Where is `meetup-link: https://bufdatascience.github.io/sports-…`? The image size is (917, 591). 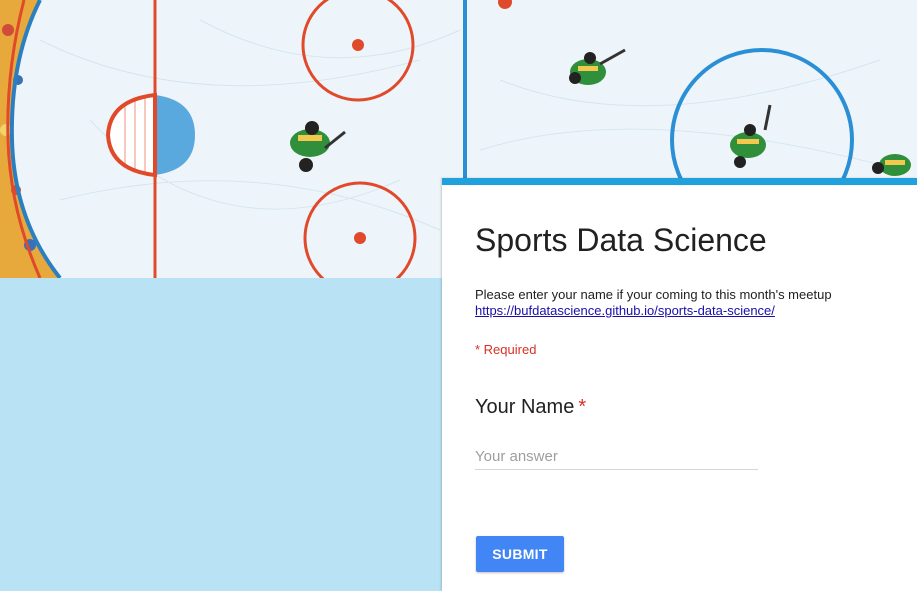
meetup-link: https://bufdatascience.github.io/sports-… is located at coordinates (653, 311).